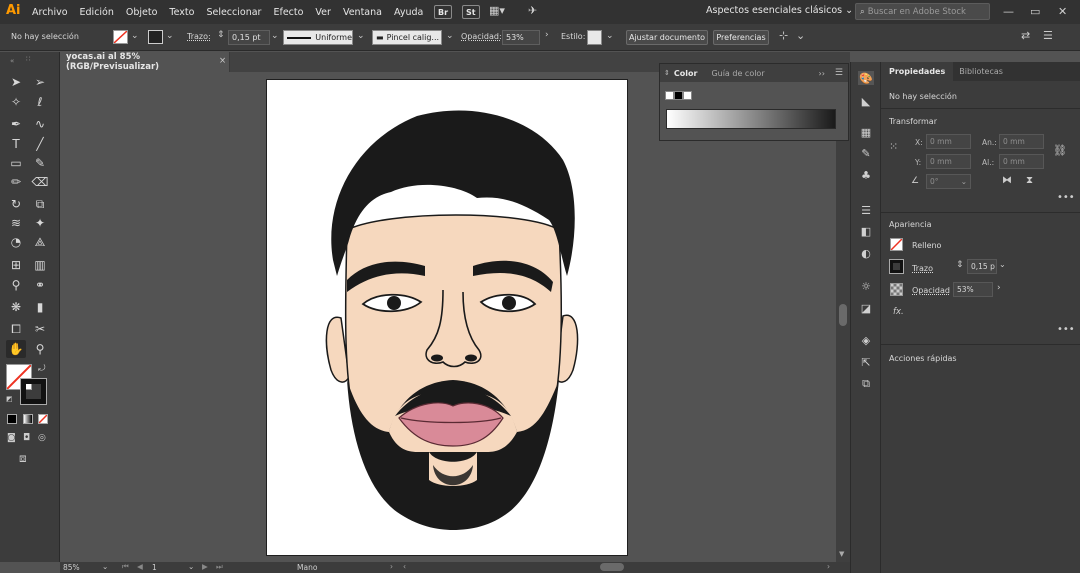 The width and height of the screenshot is (1080, 573). I want to click on zoom-level: 85%, so click(71, 567).